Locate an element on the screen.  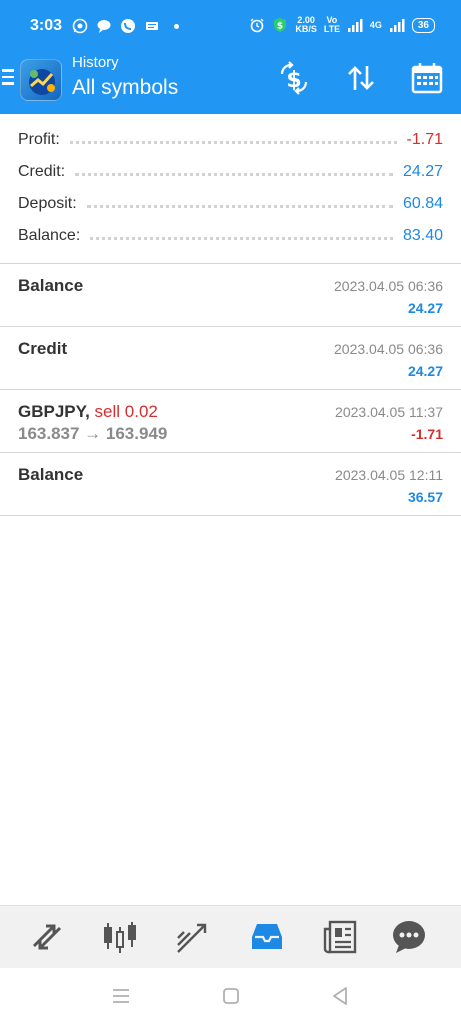
news-icon is located at coordinates (340, 937).